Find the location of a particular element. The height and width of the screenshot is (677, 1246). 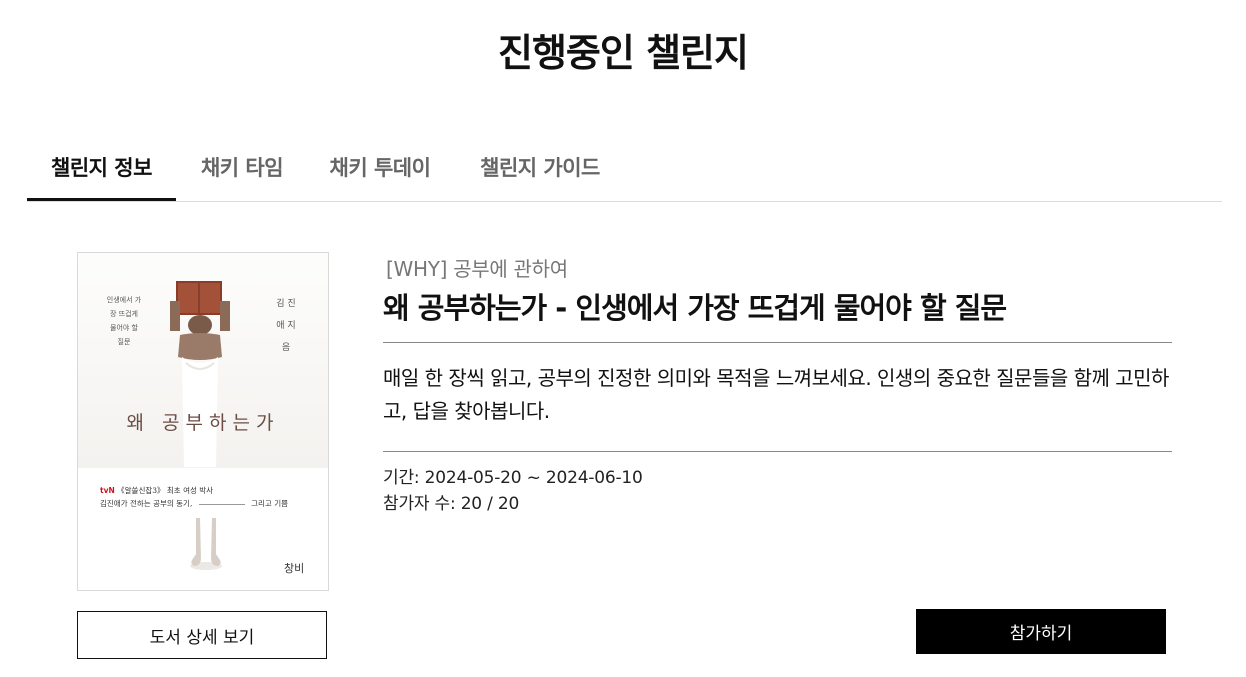

challenge-category: [WHY] 공부에 관하여 is located at coordinates (477, 269).